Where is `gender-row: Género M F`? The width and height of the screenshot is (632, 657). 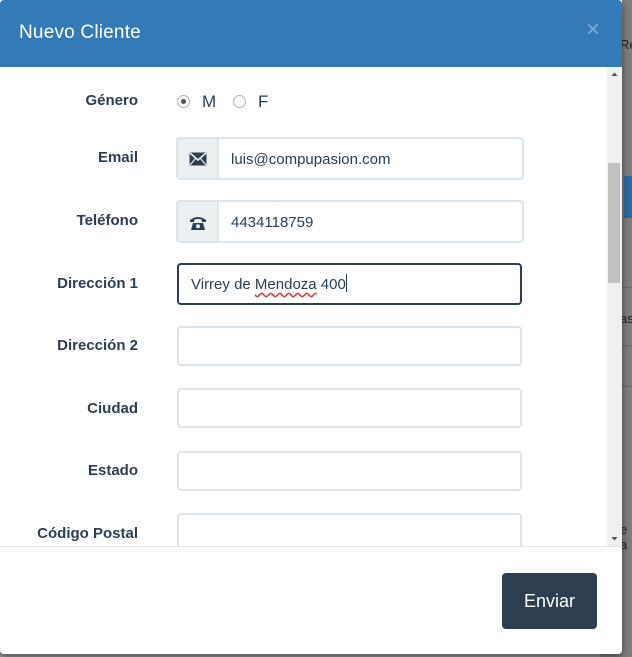 gender-row: Género M F is located at coordinates (300, 114).